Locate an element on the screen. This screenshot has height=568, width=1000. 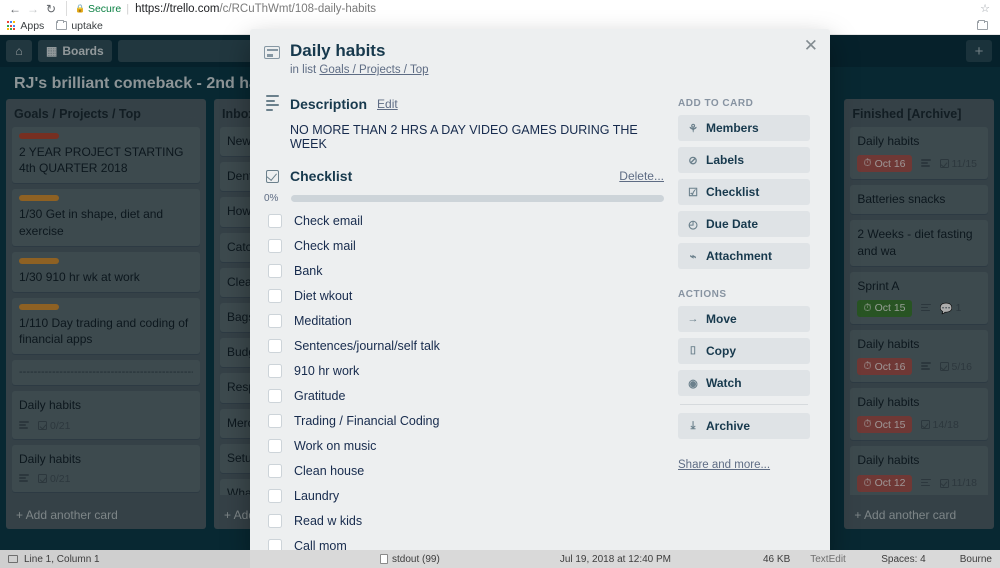
status-left: Line 1, Column 1 is located at coordinates (125, 559).